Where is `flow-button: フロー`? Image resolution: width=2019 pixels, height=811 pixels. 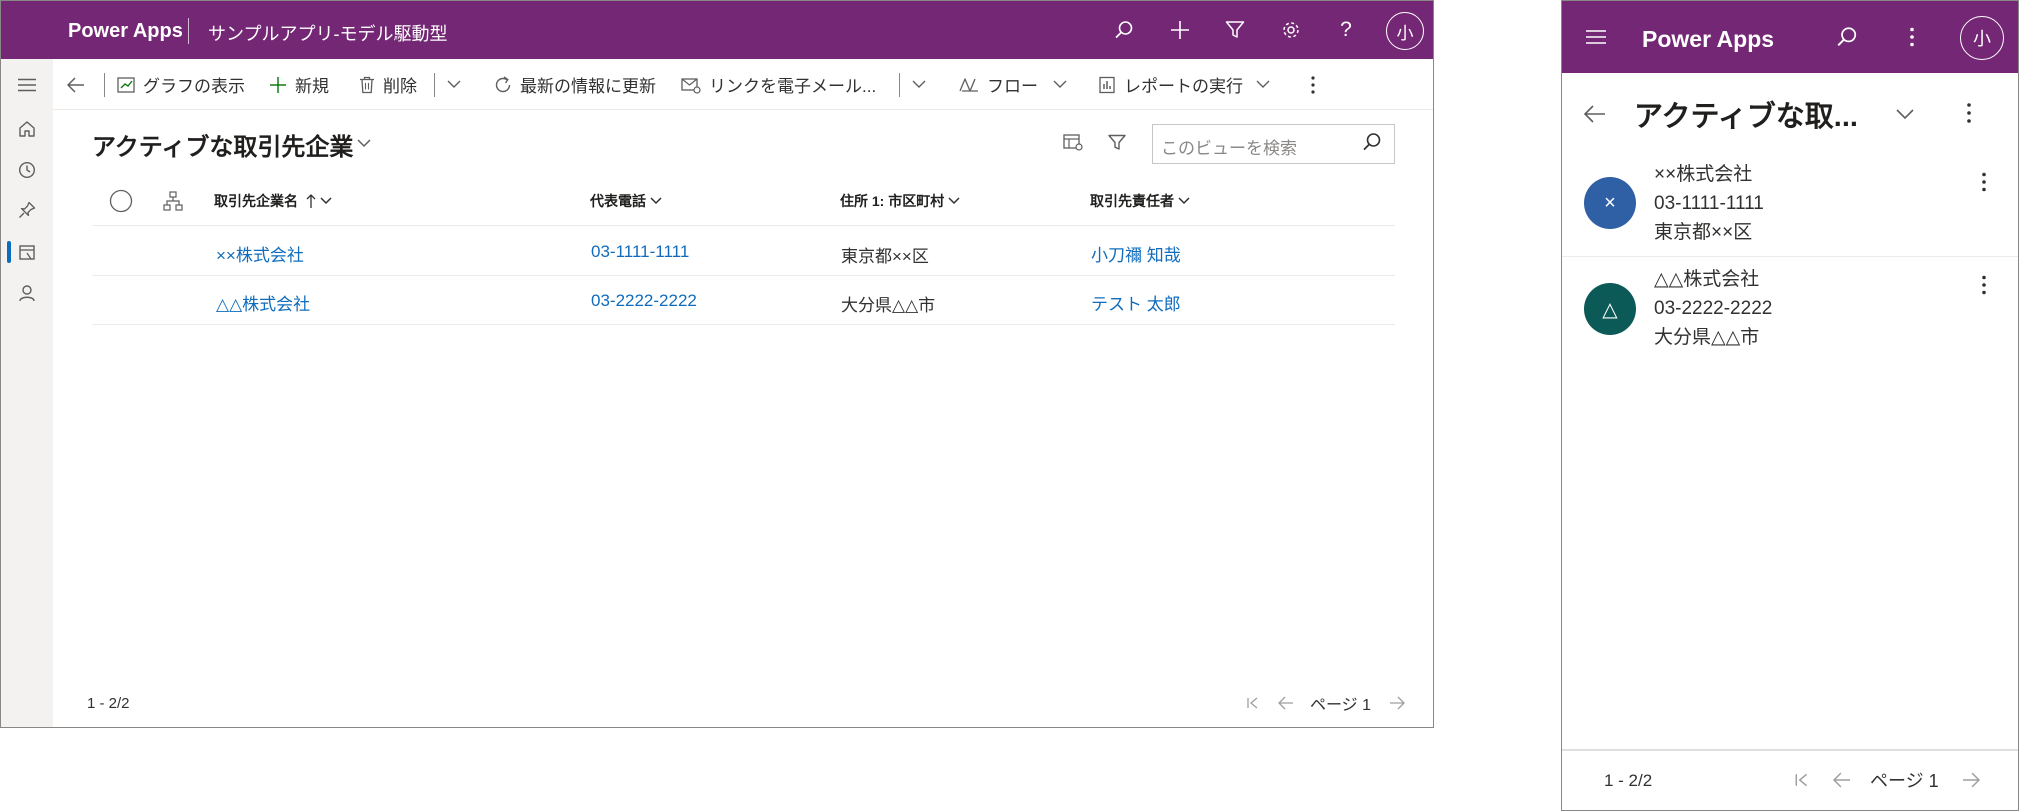 flow-button: フロー is located at coordinates (998, 84).